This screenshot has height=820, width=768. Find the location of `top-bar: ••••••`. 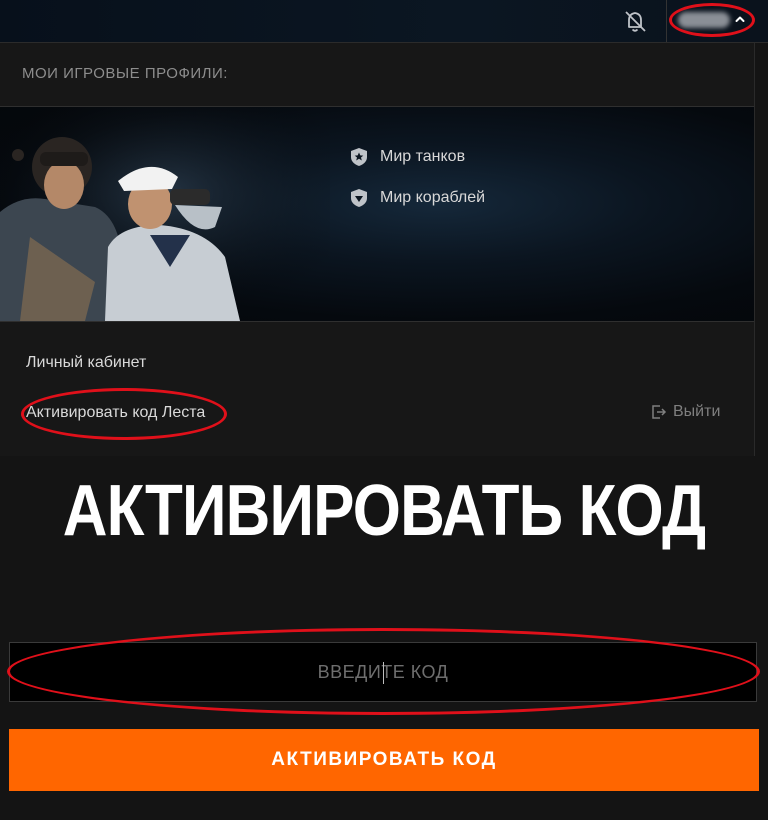

top-bar: •••••• is located at coordinates (384, 21).